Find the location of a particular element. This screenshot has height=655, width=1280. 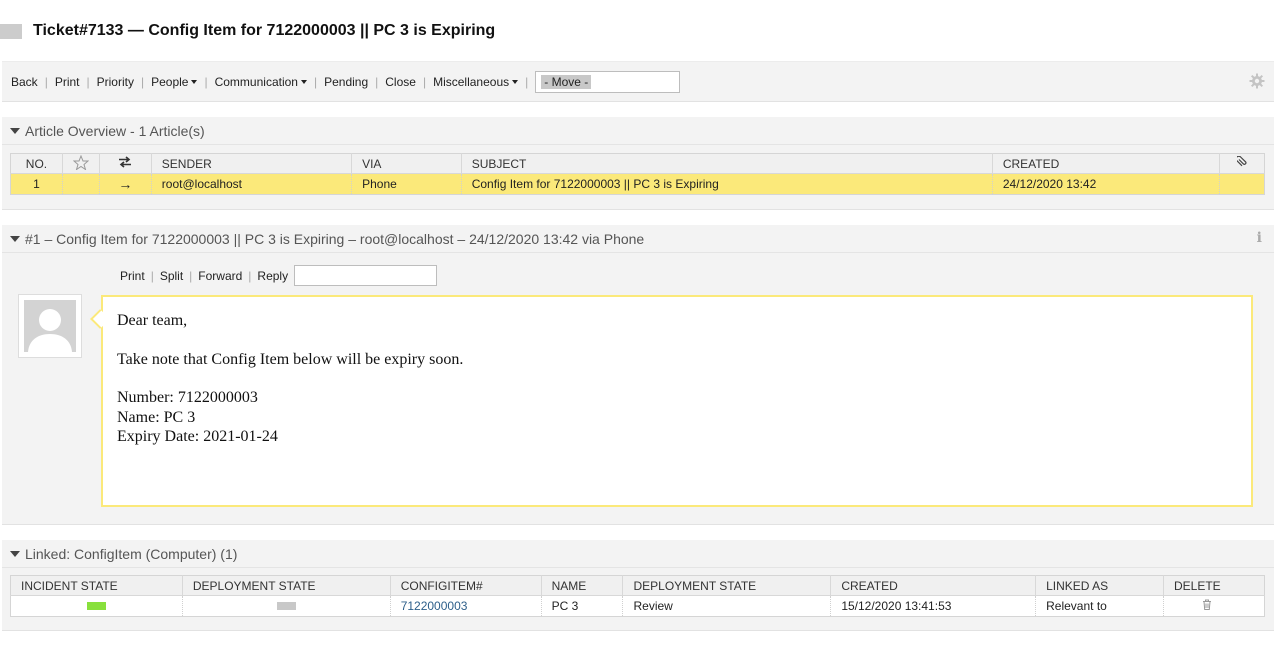

print-link: Print is located at coordinates (67, 82).